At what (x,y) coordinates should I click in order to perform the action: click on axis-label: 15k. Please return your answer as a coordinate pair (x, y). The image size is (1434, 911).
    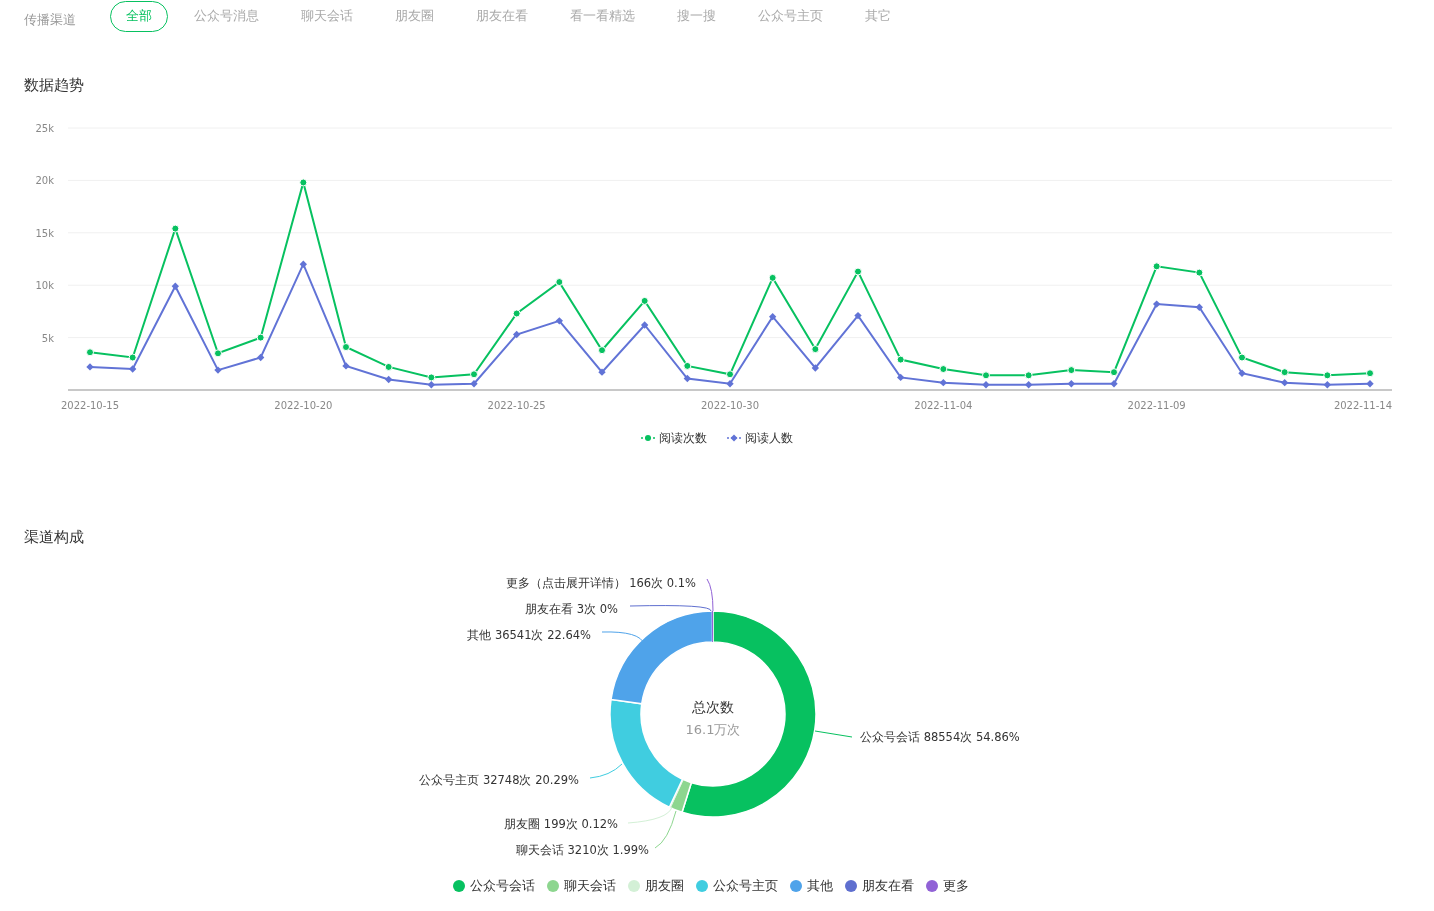
    Looking at the image, I should click on (44, 233).